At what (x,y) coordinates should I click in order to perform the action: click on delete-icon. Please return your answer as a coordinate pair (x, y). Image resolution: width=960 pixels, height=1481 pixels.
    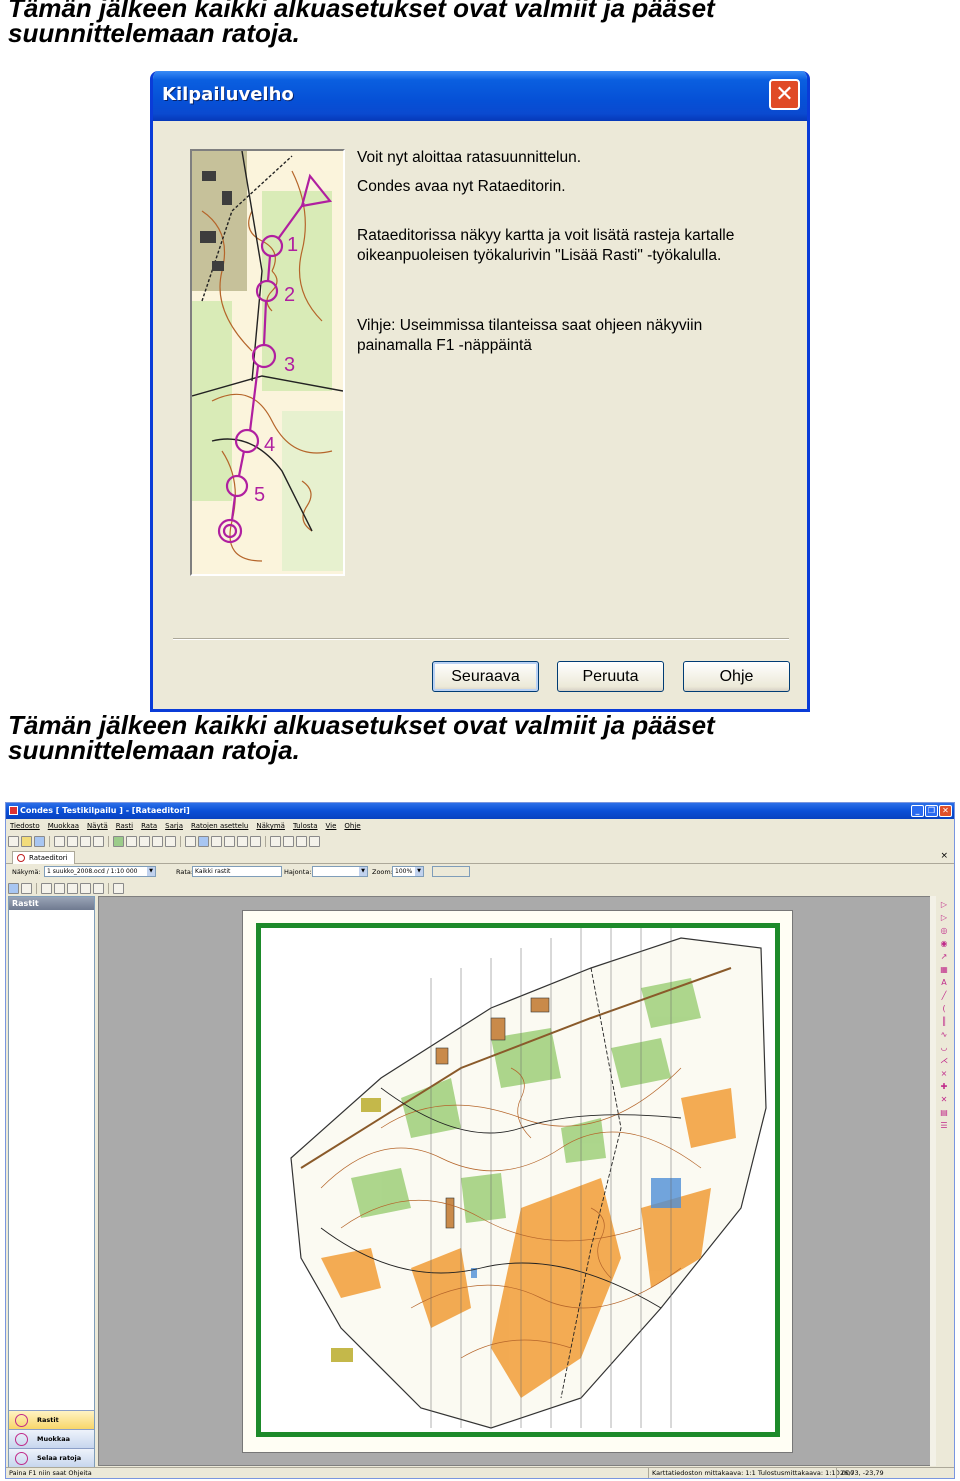
    Looking at the image, I should click on (85, 888).